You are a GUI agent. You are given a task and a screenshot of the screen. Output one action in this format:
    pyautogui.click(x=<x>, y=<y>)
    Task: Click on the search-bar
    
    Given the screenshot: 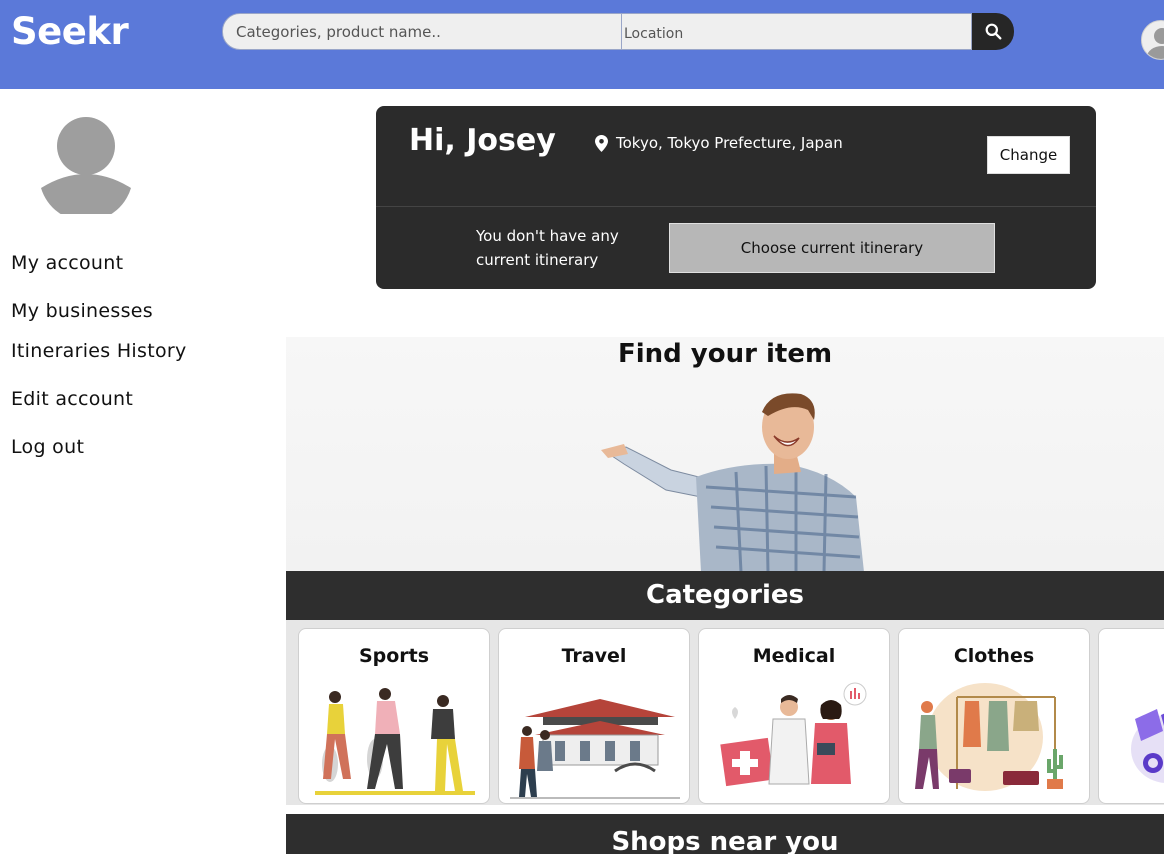 What is the action you would take?
    pyautogui.click(x=618, y=31)
    